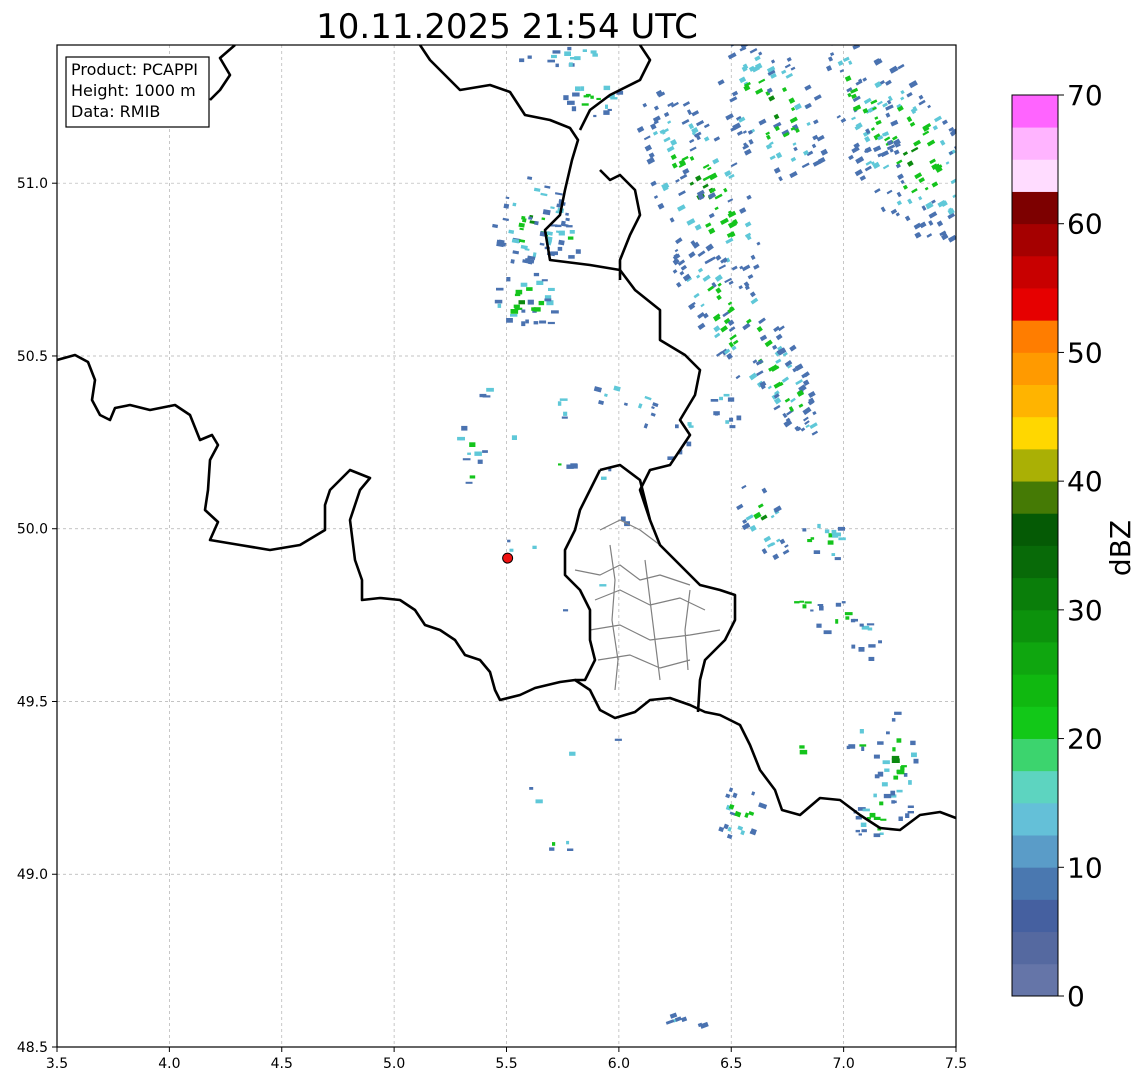 This screenshot has width=1145, height=1084. I want to click on colorbar-segments, so click(1035, 546).